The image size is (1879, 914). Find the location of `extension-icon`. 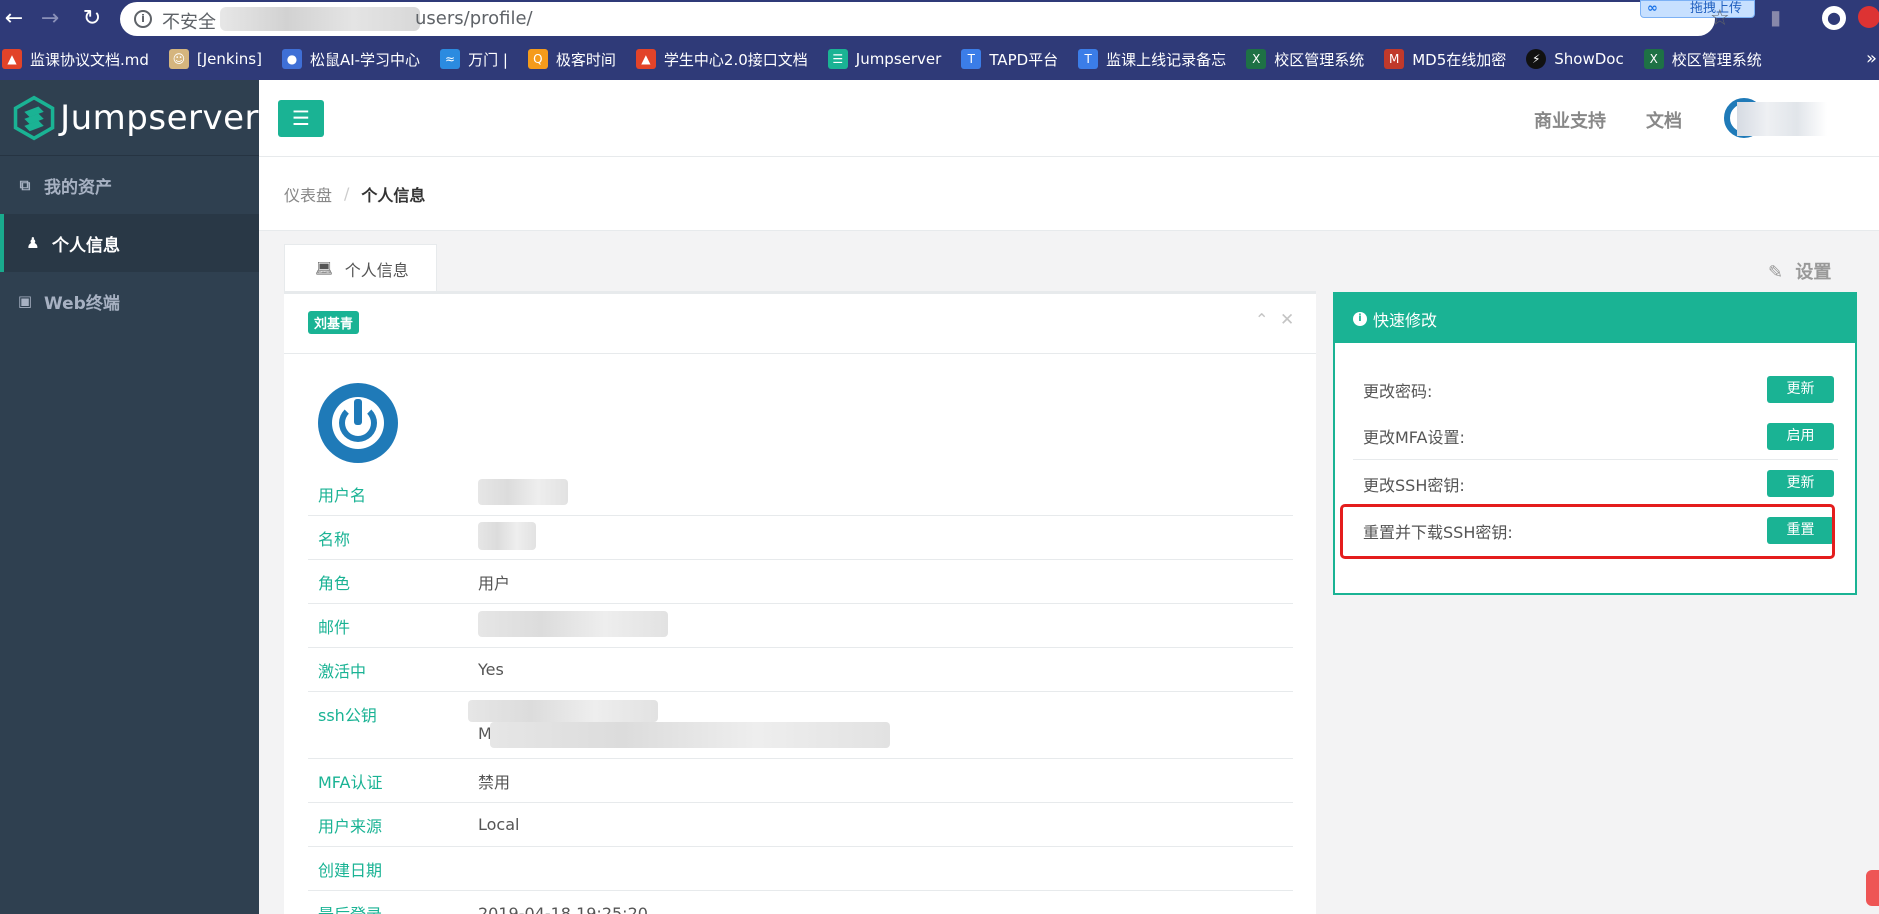

extension-icon is located at coordinates (1868, 17).